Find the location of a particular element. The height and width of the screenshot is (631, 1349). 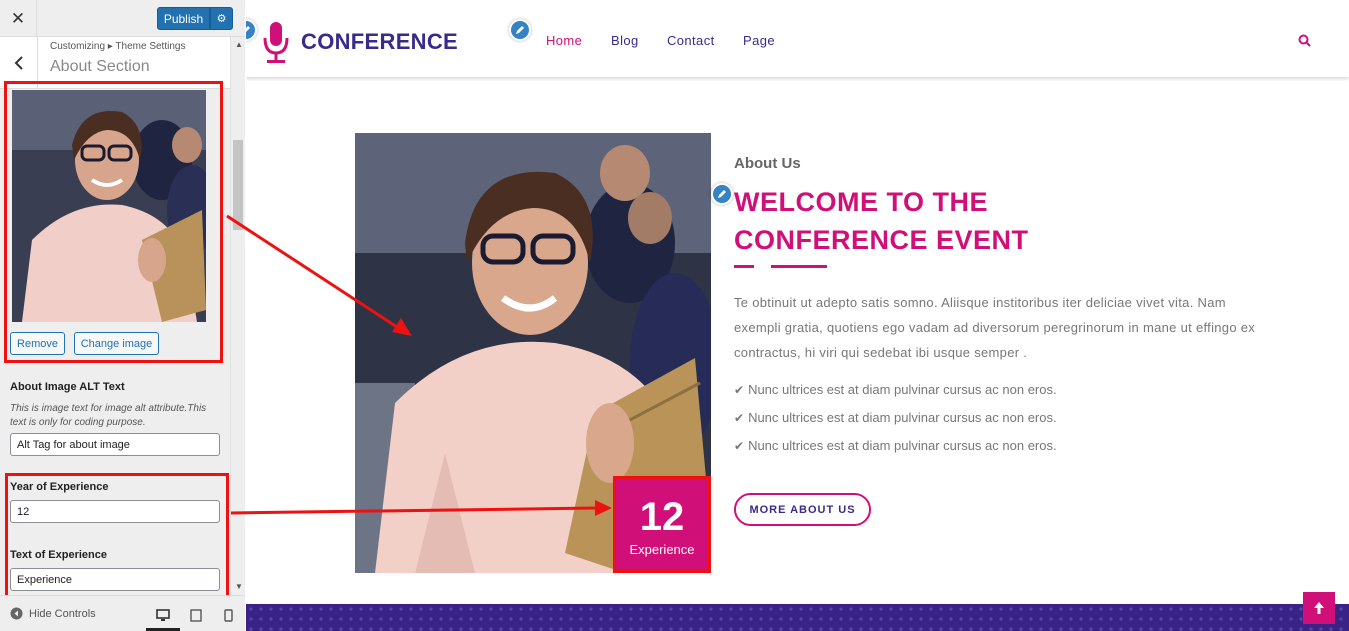

edit-shortcut-menu is located at coordinates (520, 30).